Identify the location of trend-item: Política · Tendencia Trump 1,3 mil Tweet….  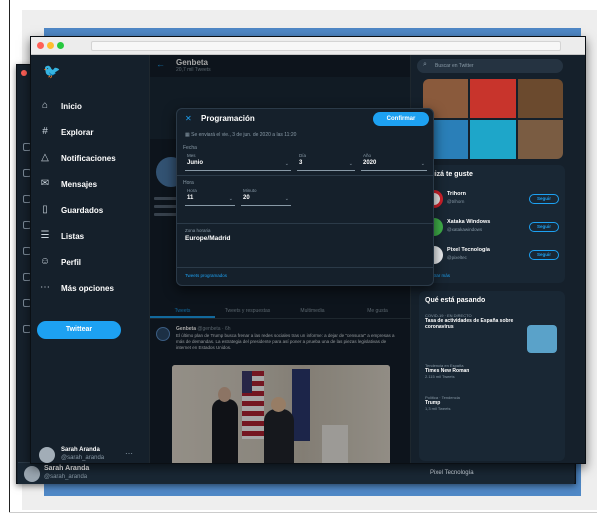
(493, 403).